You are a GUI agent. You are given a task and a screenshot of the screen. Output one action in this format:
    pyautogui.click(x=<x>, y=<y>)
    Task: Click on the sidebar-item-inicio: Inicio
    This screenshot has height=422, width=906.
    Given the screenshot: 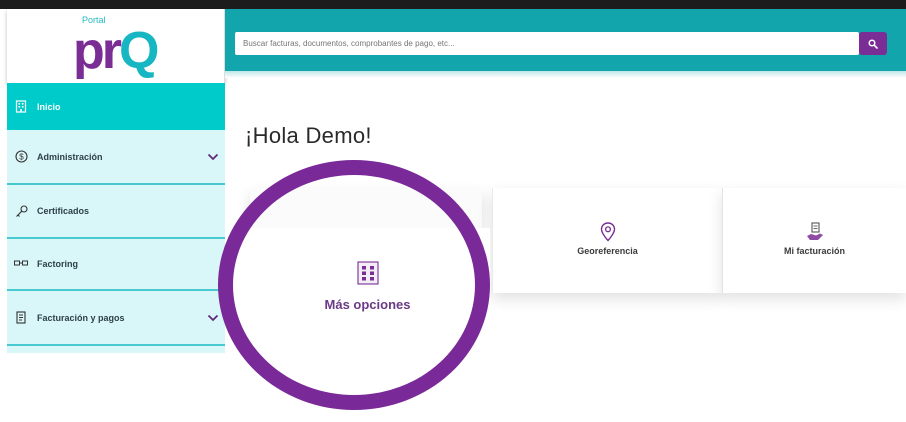 What is the action you would take?
    pyautogui.click(x=116, y=106)
    